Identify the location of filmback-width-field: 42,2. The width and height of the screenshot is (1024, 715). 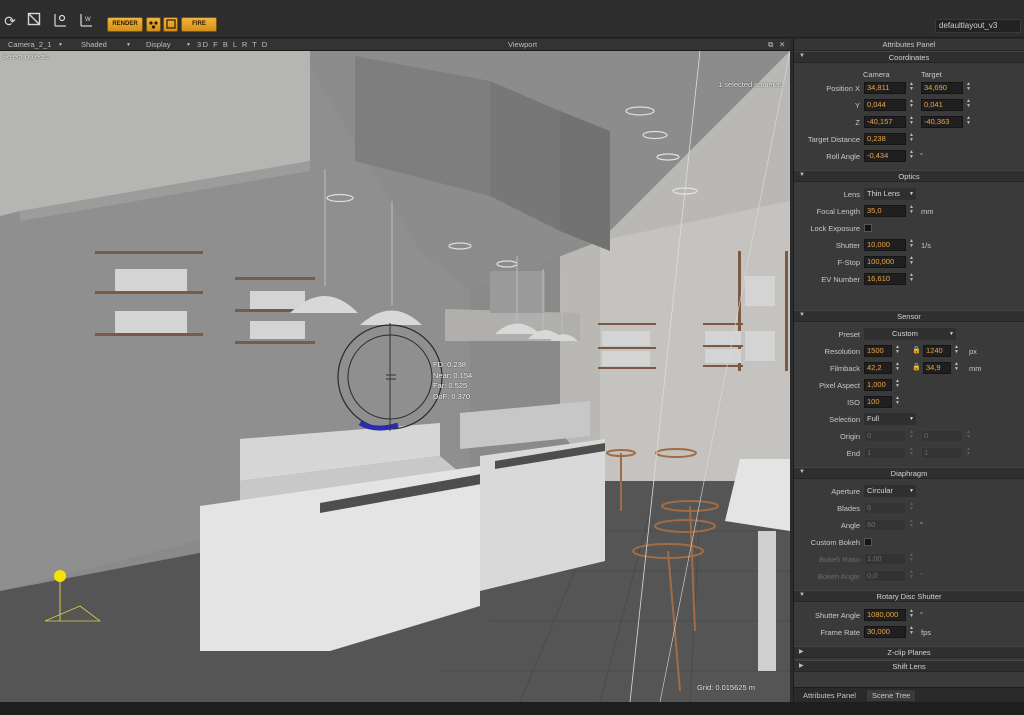
(878, 368).